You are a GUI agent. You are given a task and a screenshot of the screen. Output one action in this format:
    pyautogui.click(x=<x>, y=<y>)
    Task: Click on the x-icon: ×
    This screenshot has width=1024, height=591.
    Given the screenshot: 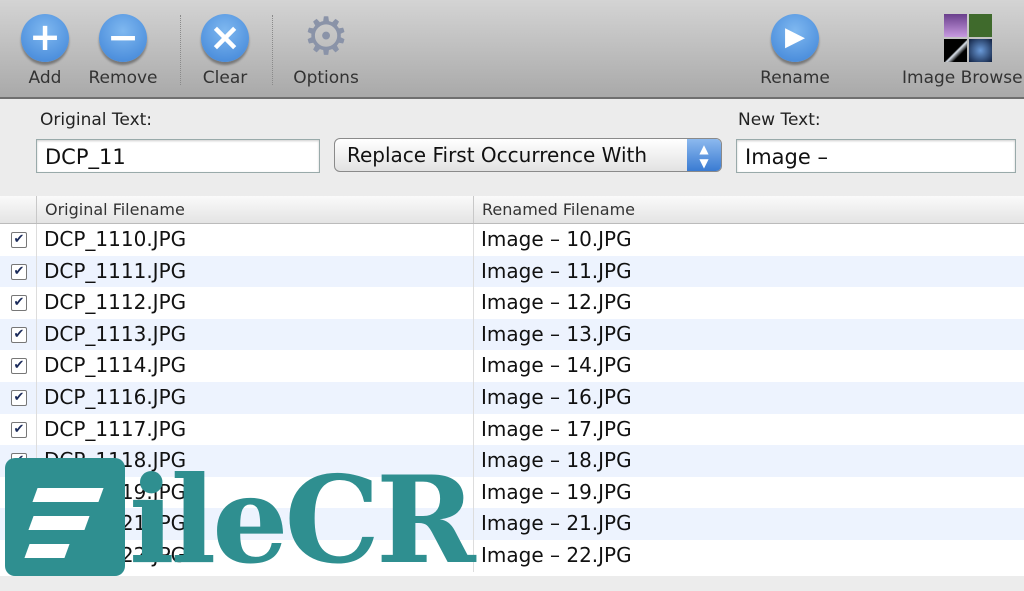 What is the action you would take?
    pyautogui.click(x=225, y=38)
    